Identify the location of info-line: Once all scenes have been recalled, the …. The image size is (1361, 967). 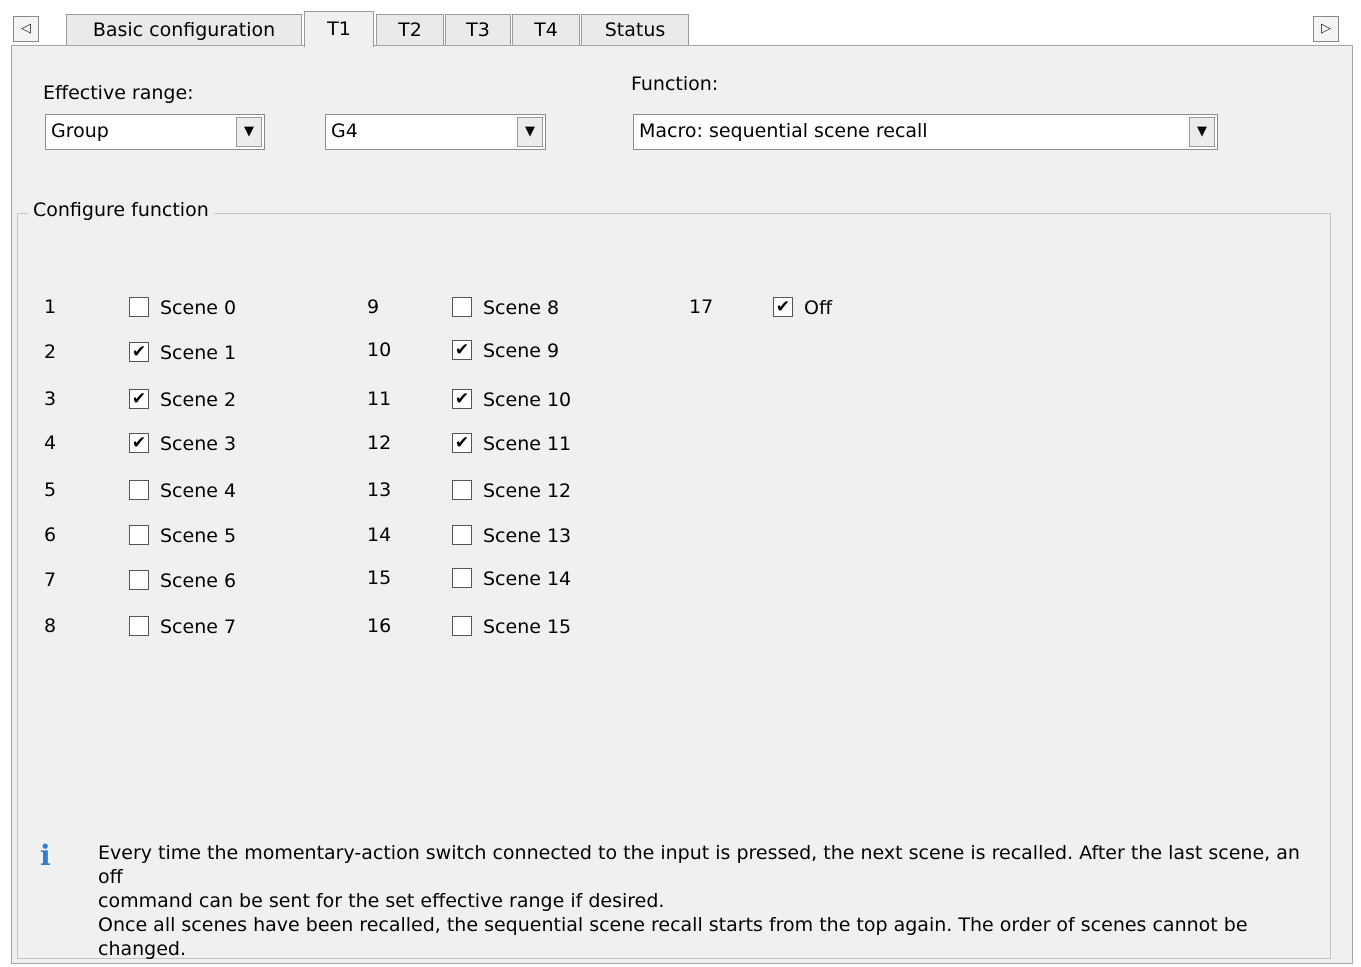
(673, 937).